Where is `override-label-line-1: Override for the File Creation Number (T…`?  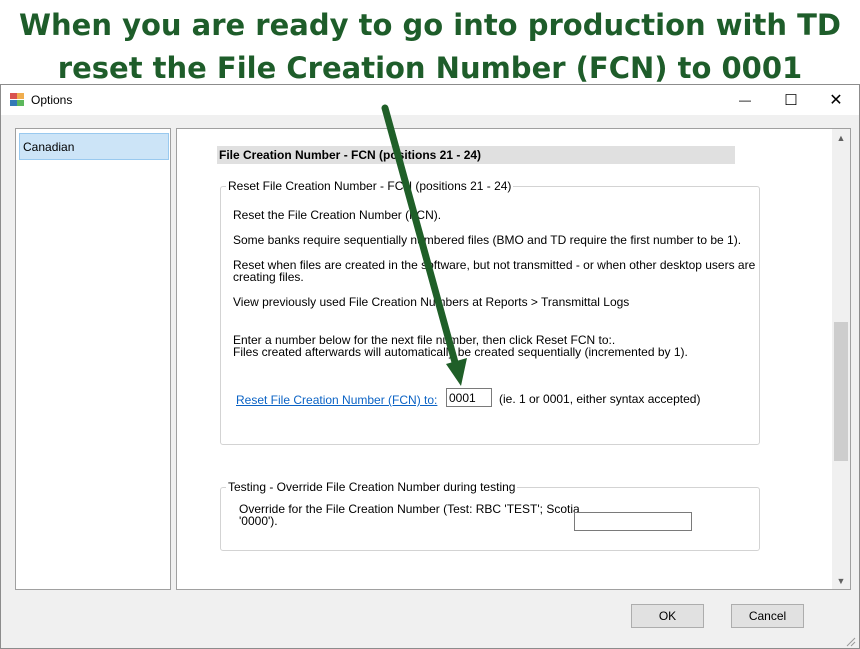 override-label-line-1: Override for the File Creation Number (T… is located at coordinates (409, 509).